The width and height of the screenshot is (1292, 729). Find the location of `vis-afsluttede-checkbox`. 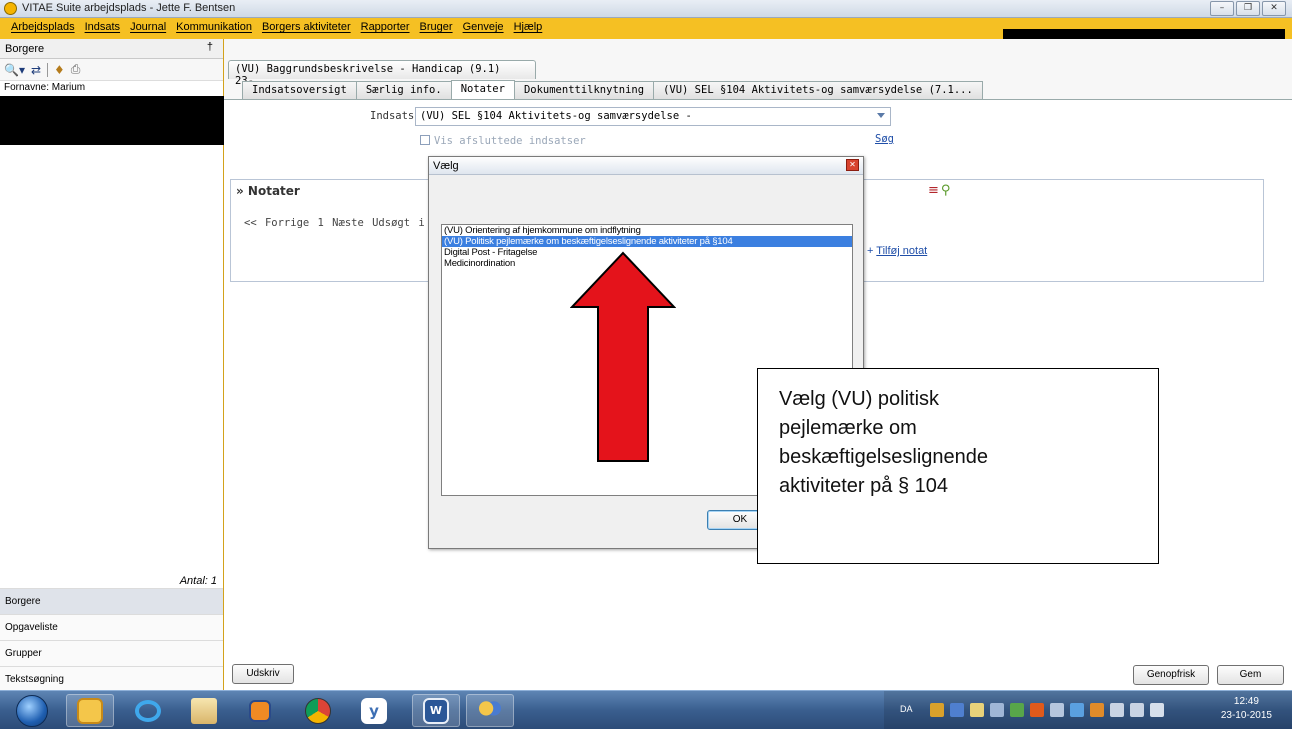

vis-afsluttede-checkbox is located at coordinates (425, 140).